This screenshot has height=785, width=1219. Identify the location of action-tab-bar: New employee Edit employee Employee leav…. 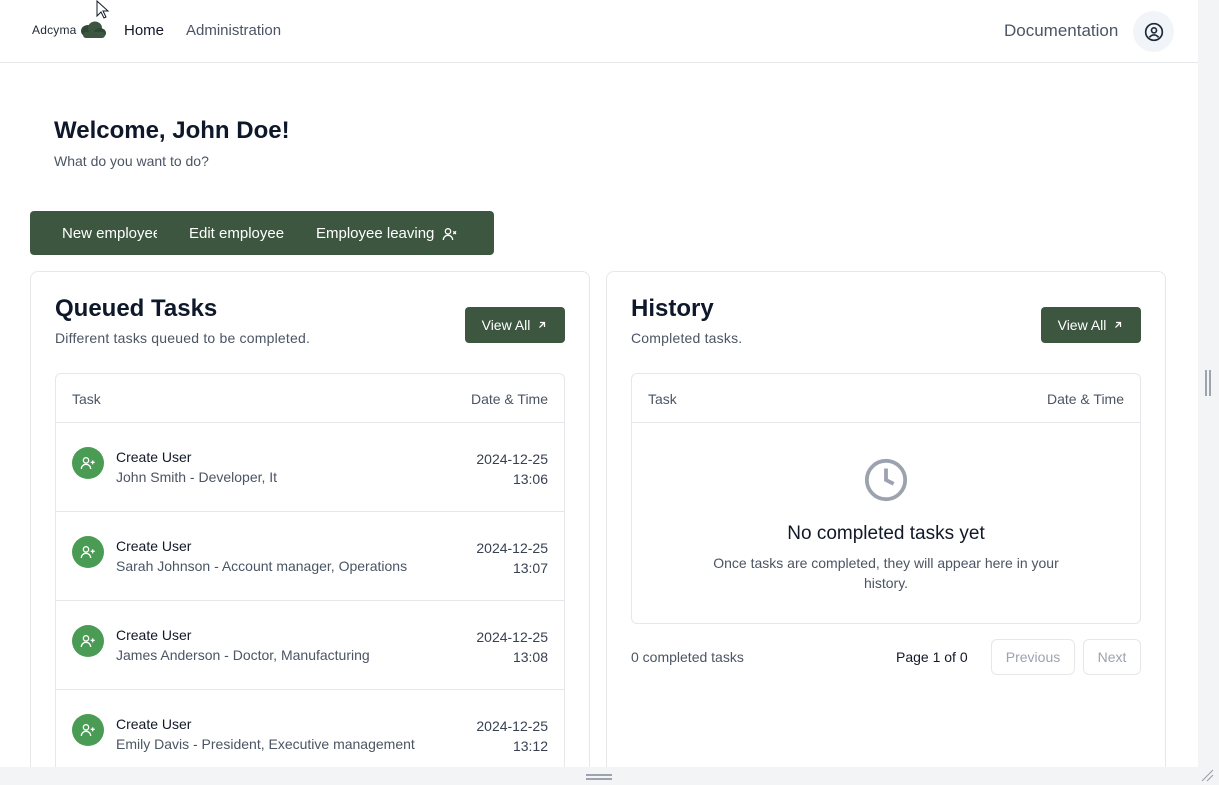
(262, 233).